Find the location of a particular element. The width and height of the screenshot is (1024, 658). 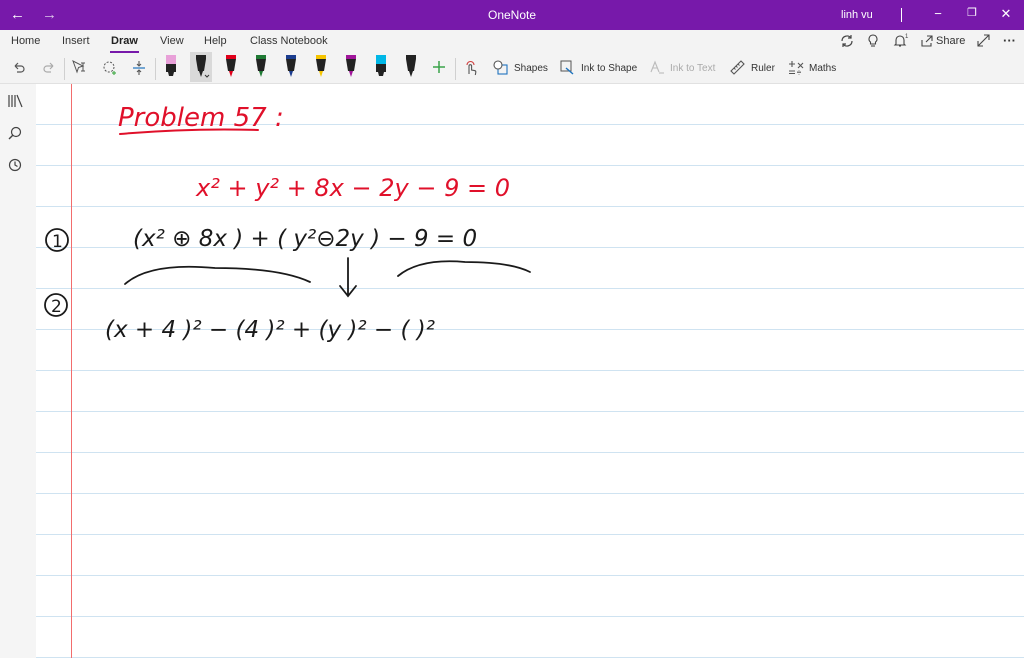

share-icon is located at coordinates (927, 41).